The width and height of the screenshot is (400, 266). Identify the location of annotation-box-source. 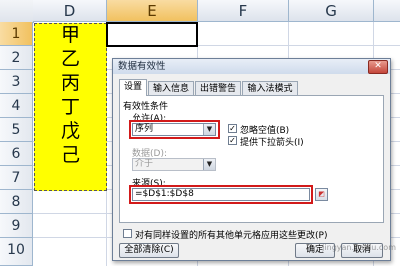
(221, 194).